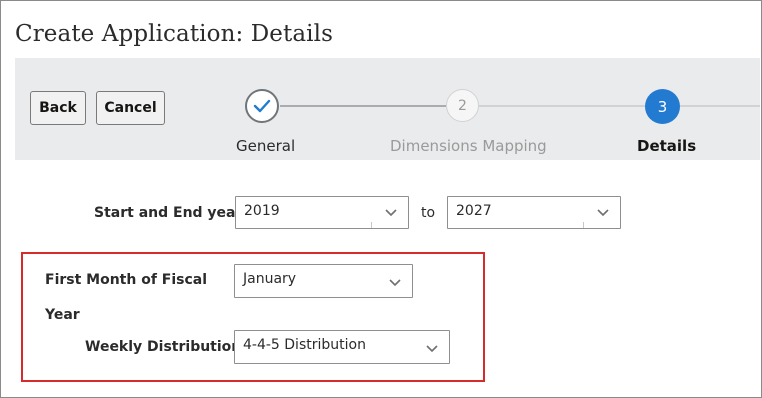  Describe the element at coordinates (304, 345) in the screenshot. I see `weekly-distribution-value: 4-4-5 Distribution` at that location.